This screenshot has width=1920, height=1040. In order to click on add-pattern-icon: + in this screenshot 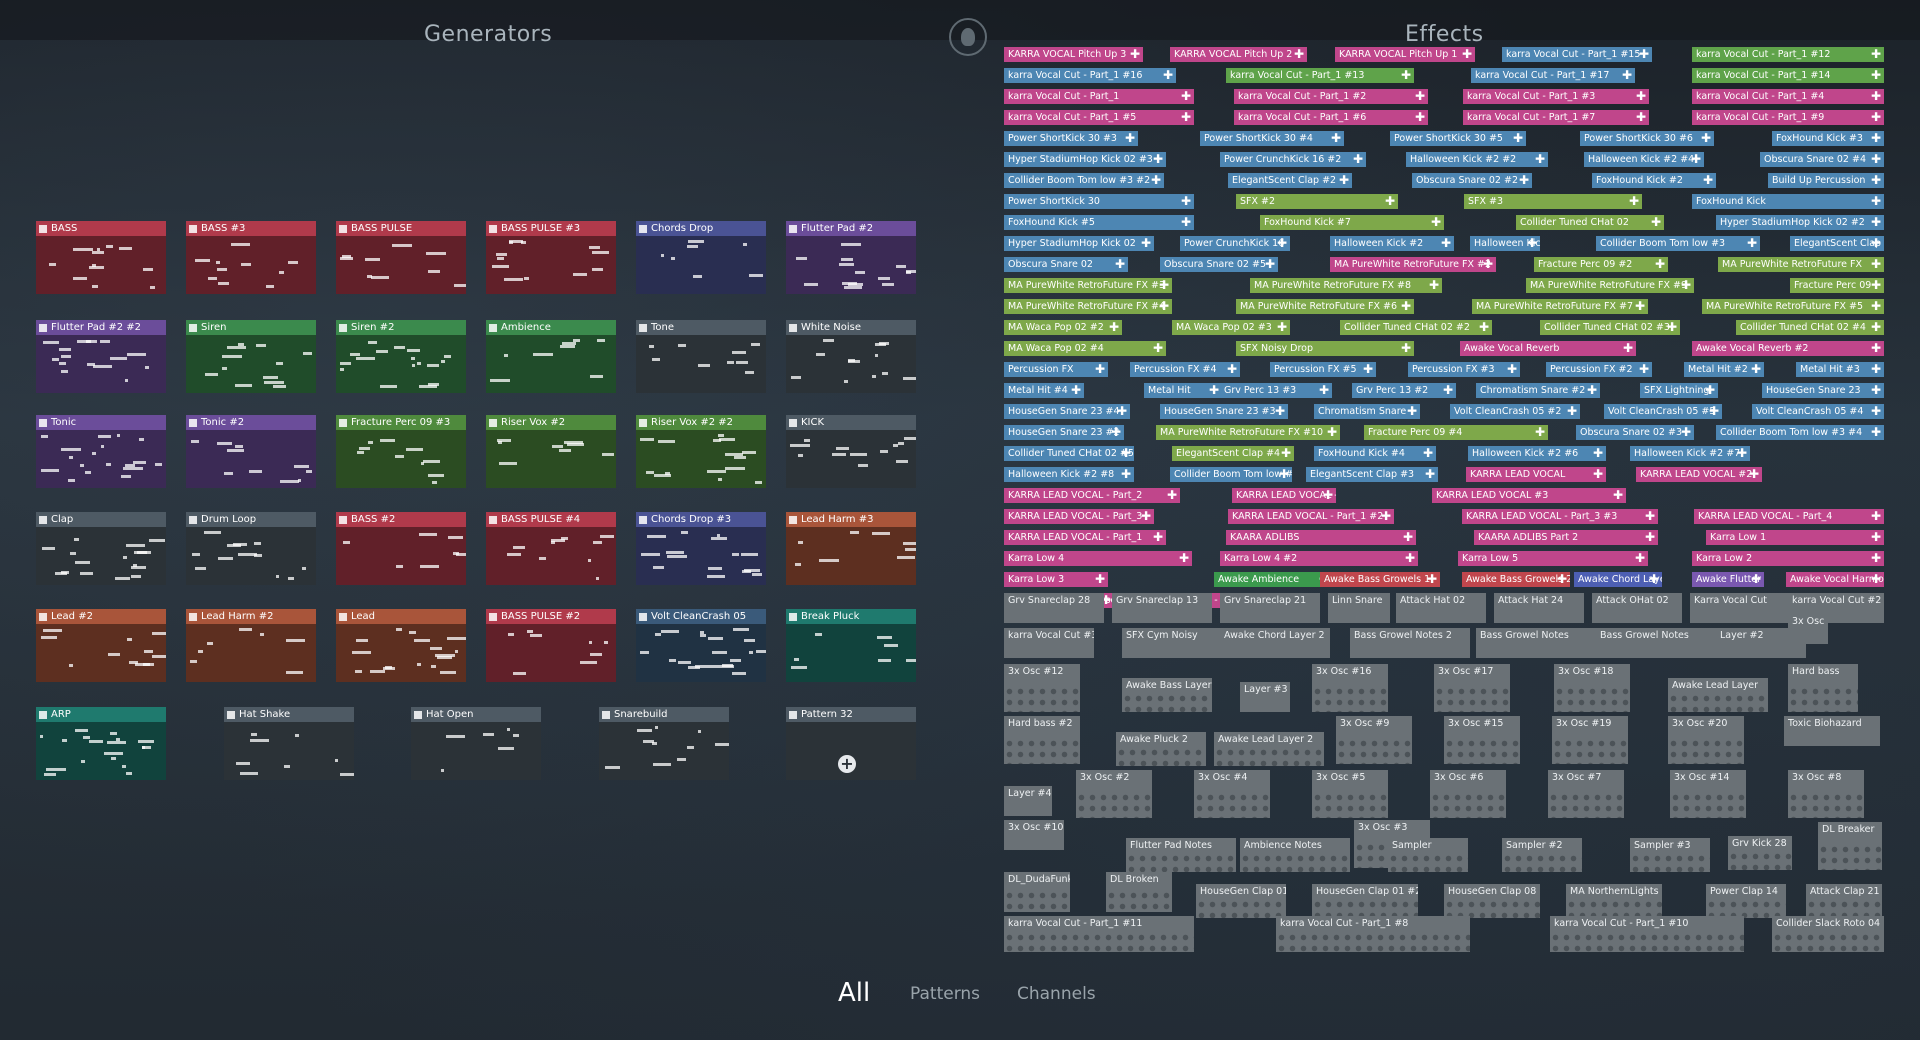, I will do `click(847, 764)`.